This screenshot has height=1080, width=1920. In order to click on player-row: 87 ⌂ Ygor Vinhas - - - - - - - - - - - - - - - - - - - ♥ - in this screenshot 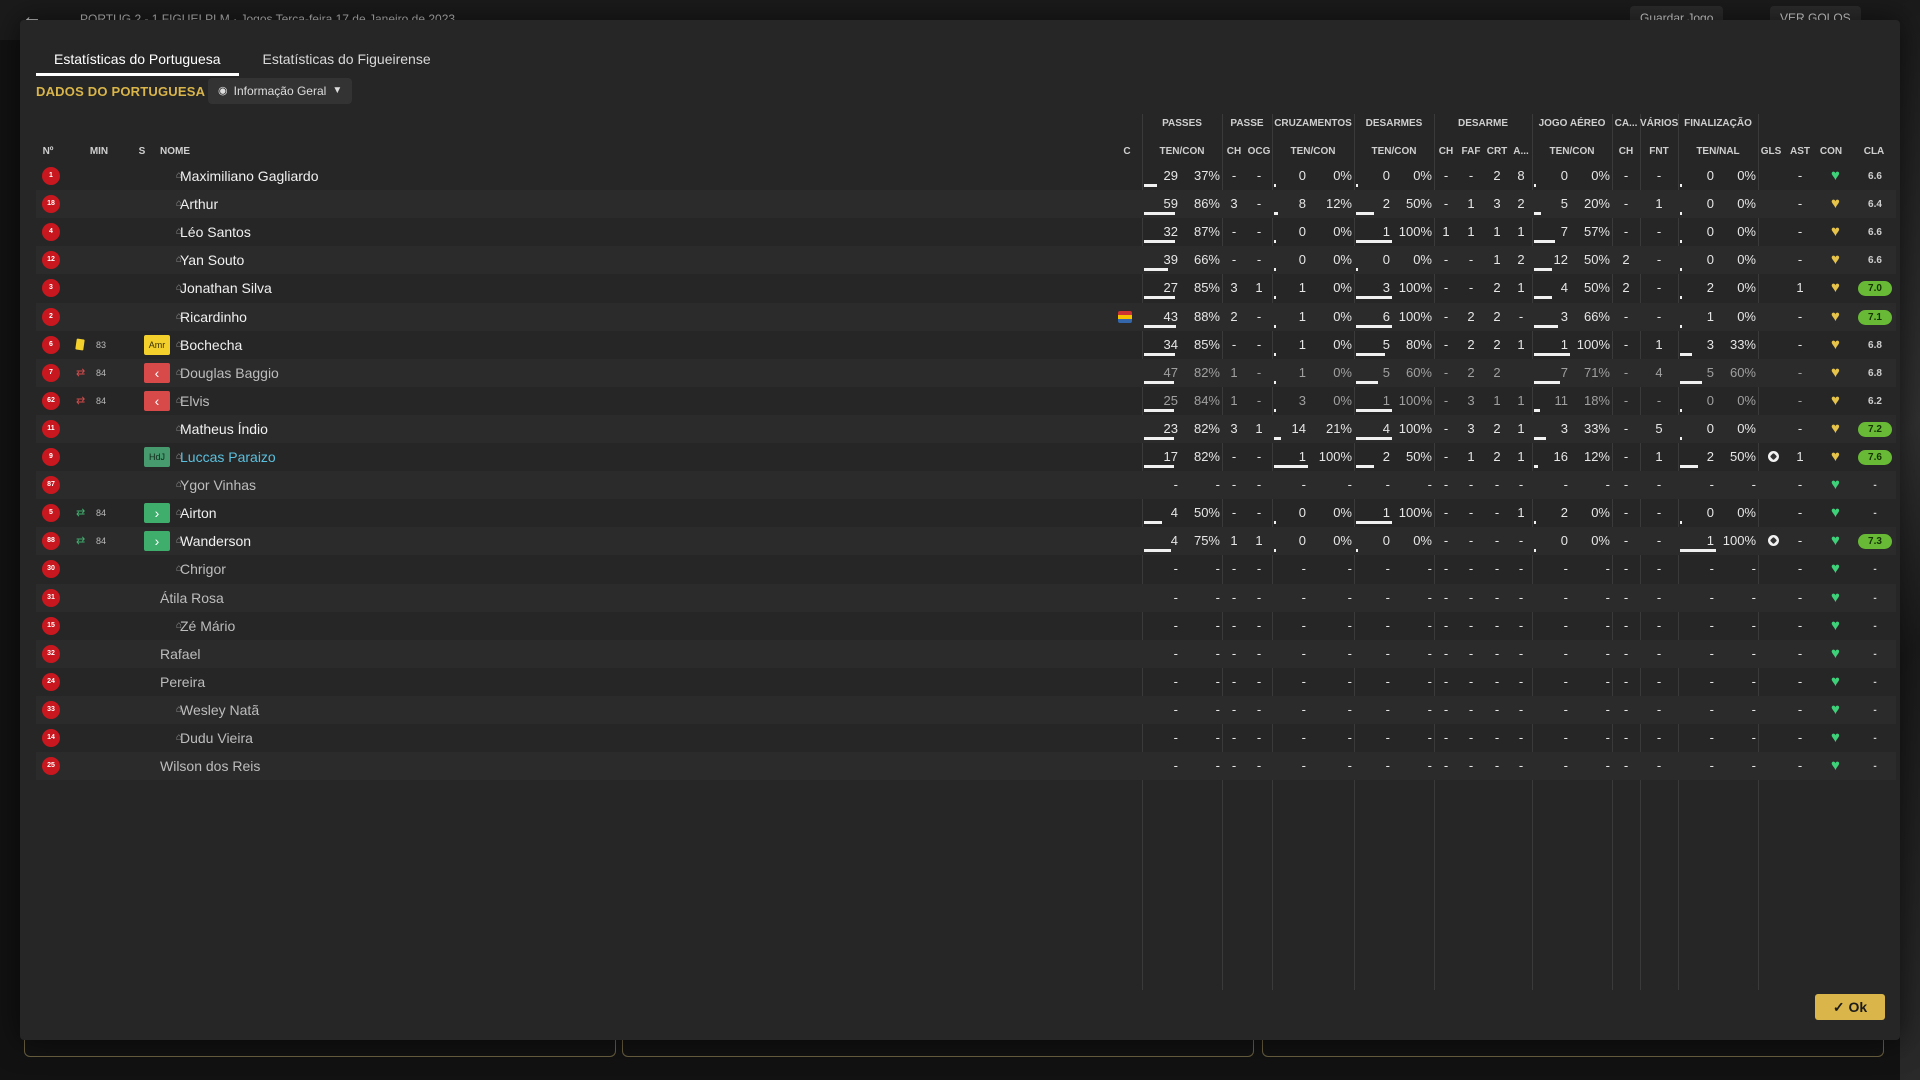, I will do `click(966, 485)`.